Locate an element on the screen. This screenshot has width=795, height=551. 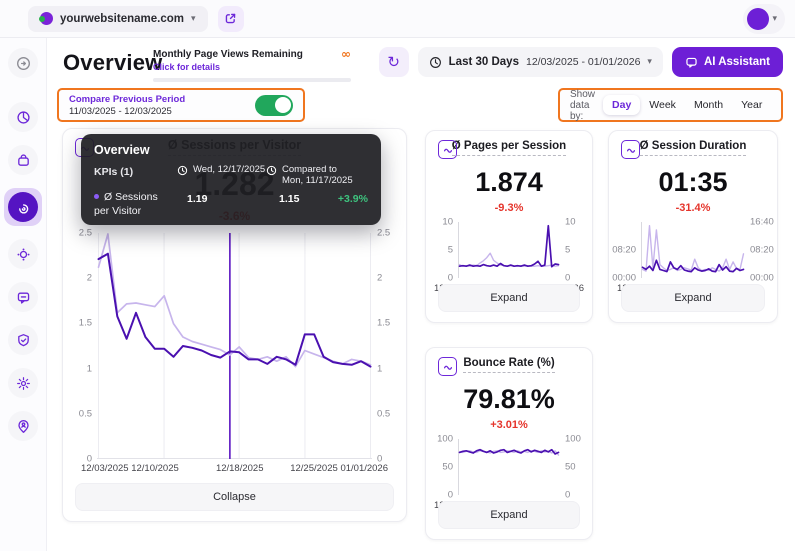
axis-tick-label: 1 is located at coordinates (89, 369).